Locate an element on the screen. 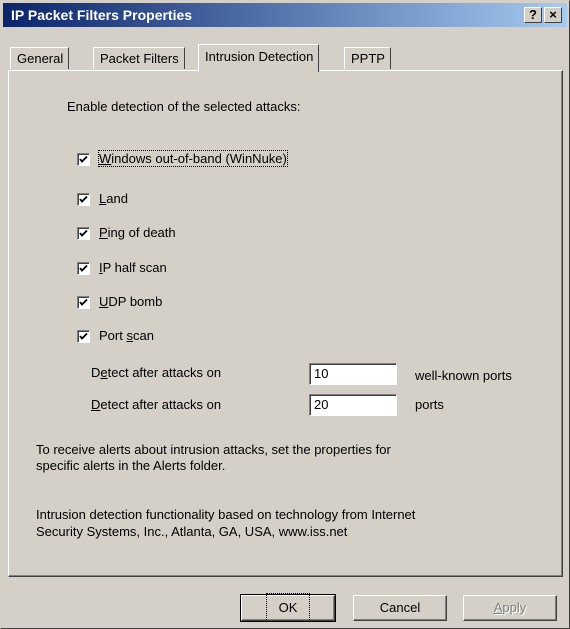 This screenshot has height=629, width=570. checkbox-label: Port scan is located at coordinates (126, 335).